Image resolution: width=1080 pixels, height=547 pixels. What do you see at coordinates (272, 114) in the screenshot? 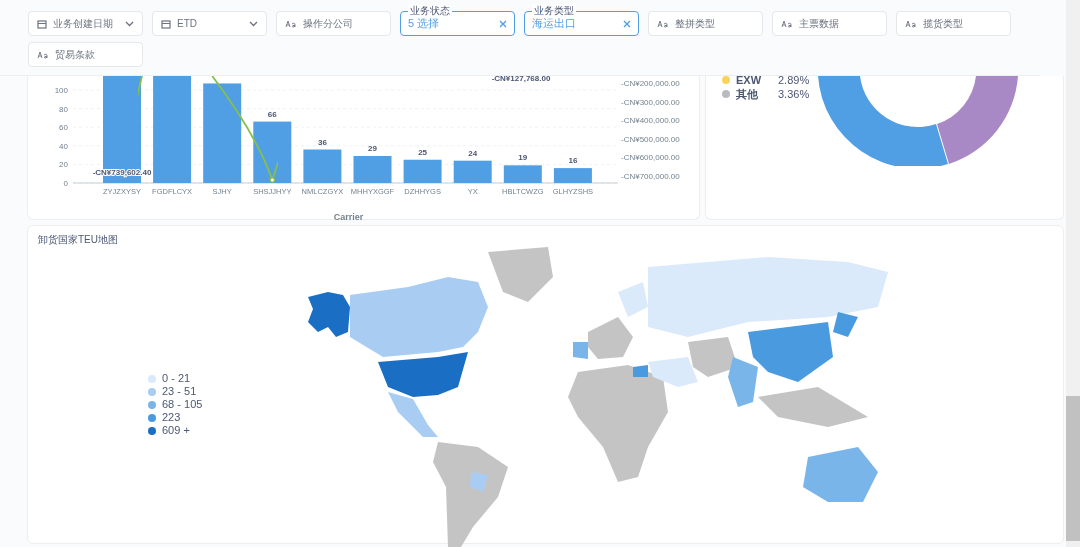
I see `bar-value-label: 66` at bounding box center [272, 114].